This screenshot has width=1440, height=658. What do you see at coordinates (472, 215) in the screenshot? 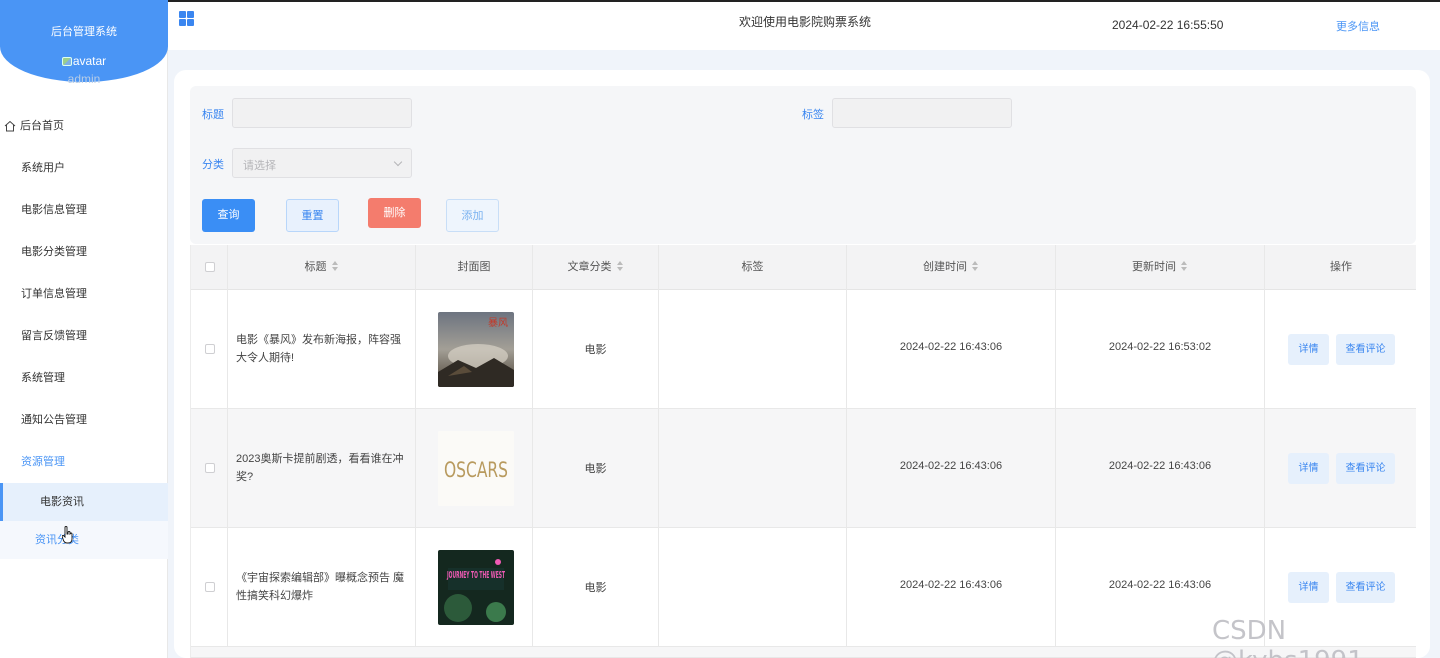
I see `add-button: 添加` at bounding box center [472, 215].